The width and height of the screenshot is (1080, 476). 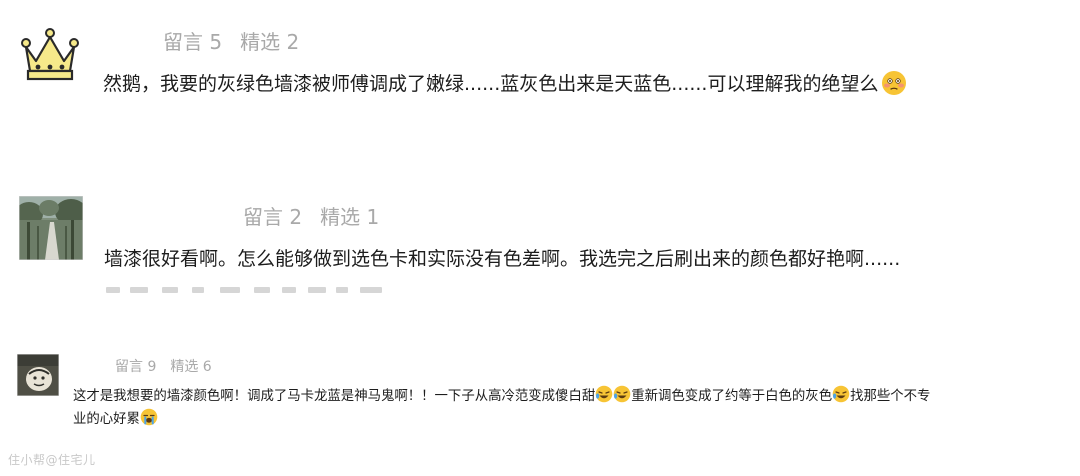 What do you see at coordinates (136, 367) in the screenshot?
I see `comment-3-message-count: 留言 9` at bounding box center [136, 367].